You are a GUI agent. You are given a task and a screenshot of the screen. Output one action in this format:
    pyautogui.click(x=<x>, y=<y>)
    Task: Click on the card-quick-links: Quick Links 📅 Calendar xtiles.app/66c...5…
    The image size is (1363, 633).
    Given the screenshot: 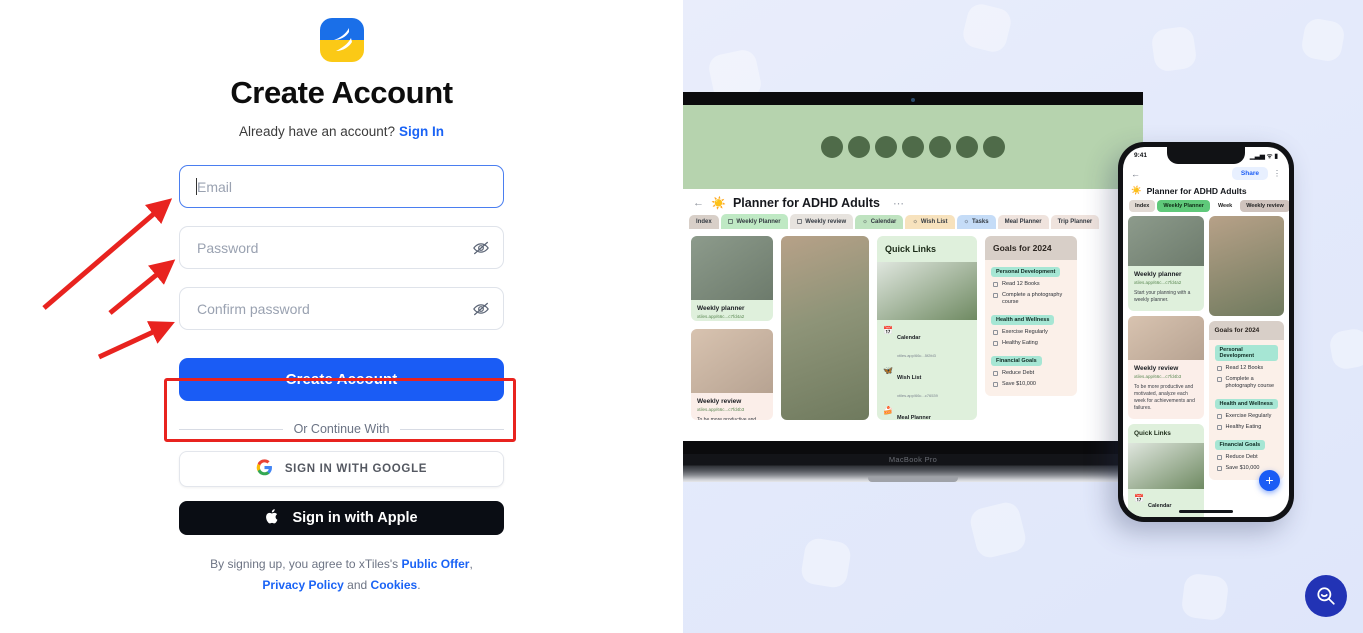 What is the action you would take?
    pyautogui.click(x=927, y=328)
    